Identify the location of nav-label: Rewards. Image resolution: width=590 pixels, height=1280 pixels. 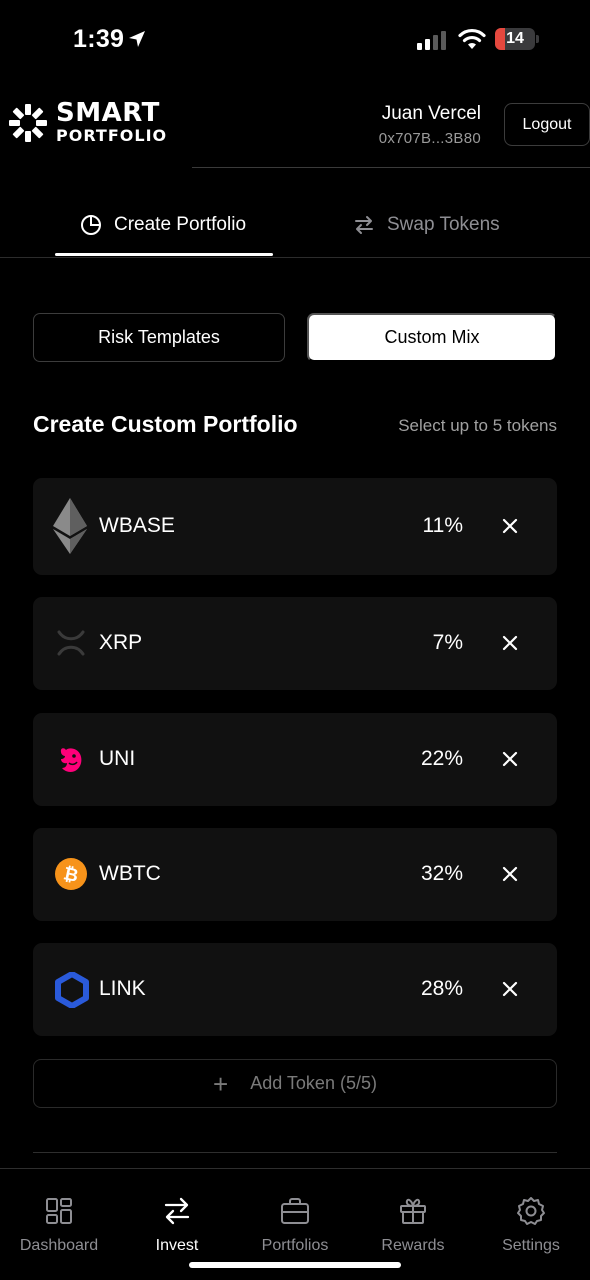
(413, 1245).